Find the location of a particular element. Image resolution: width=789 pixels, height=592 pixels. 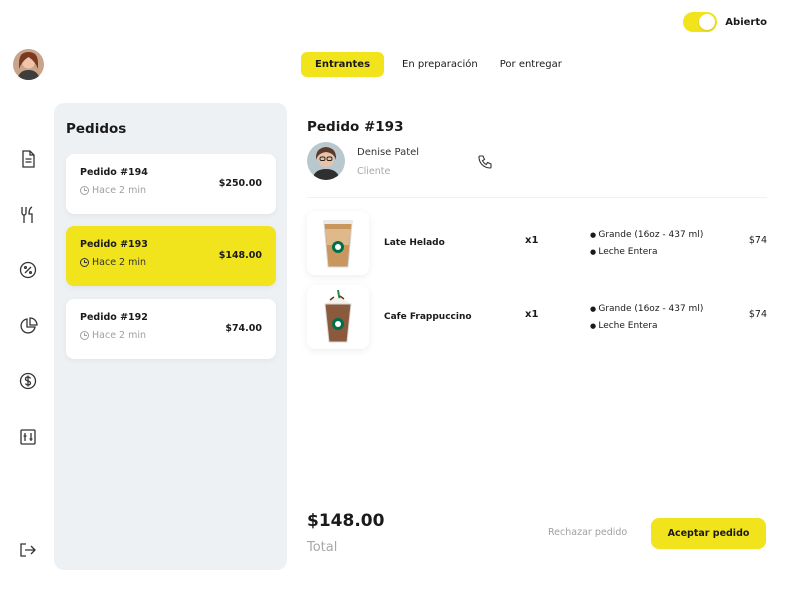

utensils-icon is located at coordinates (28, 215).